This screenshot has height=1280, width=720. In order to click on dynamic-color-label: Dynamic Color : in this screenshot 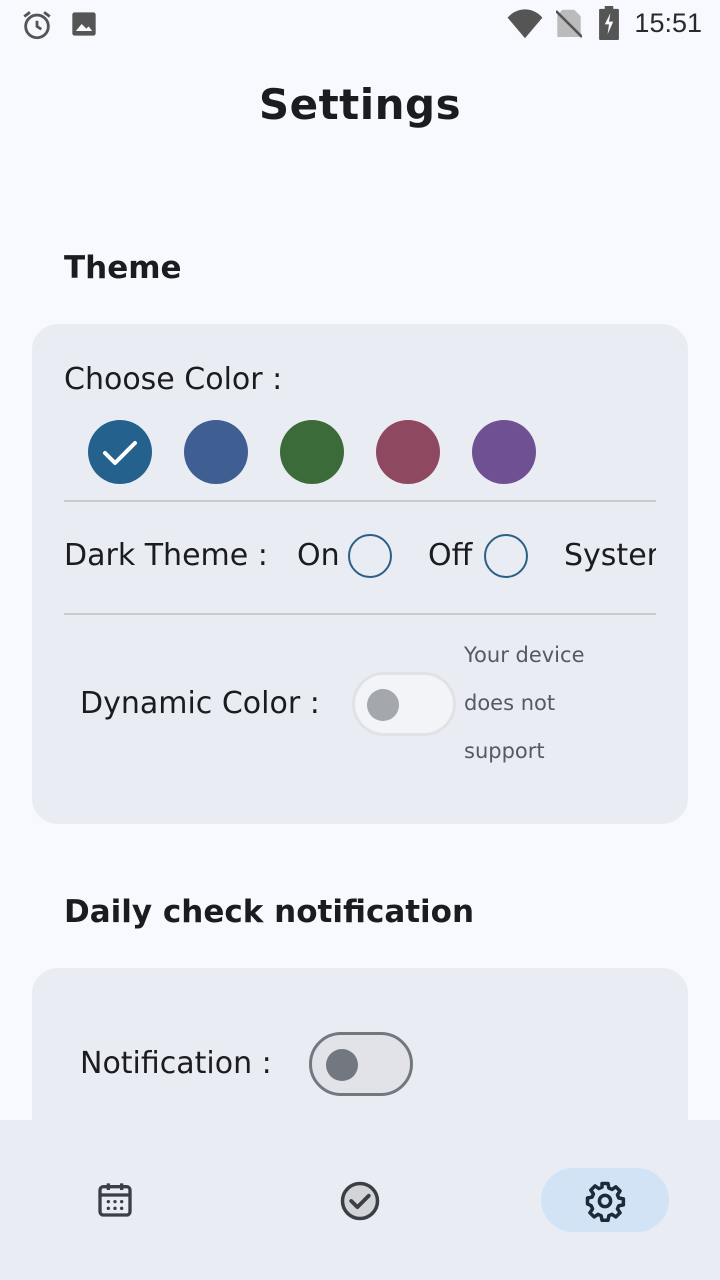, I will do `click(200, 703)`.